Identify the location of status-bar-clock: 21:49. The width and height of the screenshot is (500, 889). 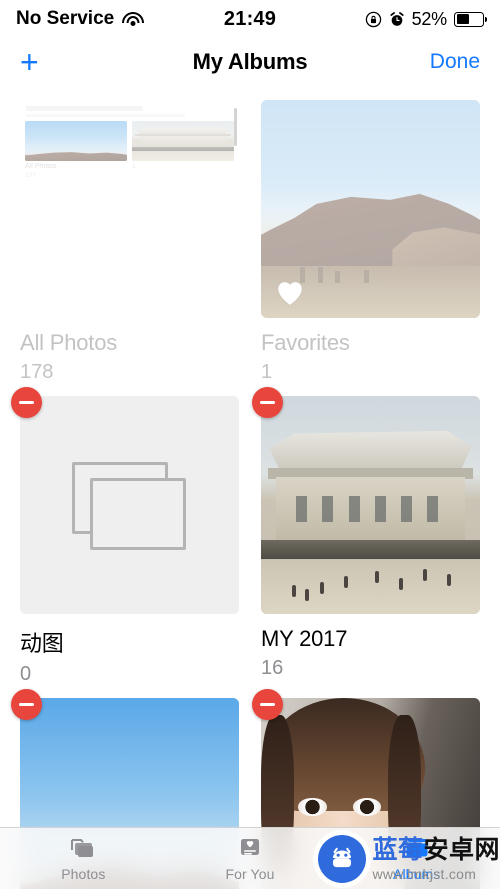
(250, 18).